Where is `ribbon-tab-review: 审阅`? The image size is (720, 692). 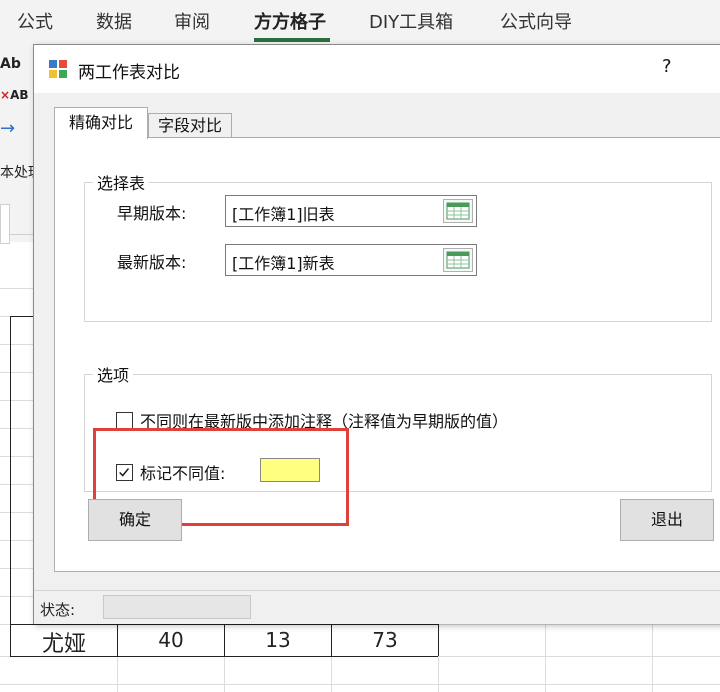
ribbon-tab-review: 审阅 is located at coordinates (192, 21).